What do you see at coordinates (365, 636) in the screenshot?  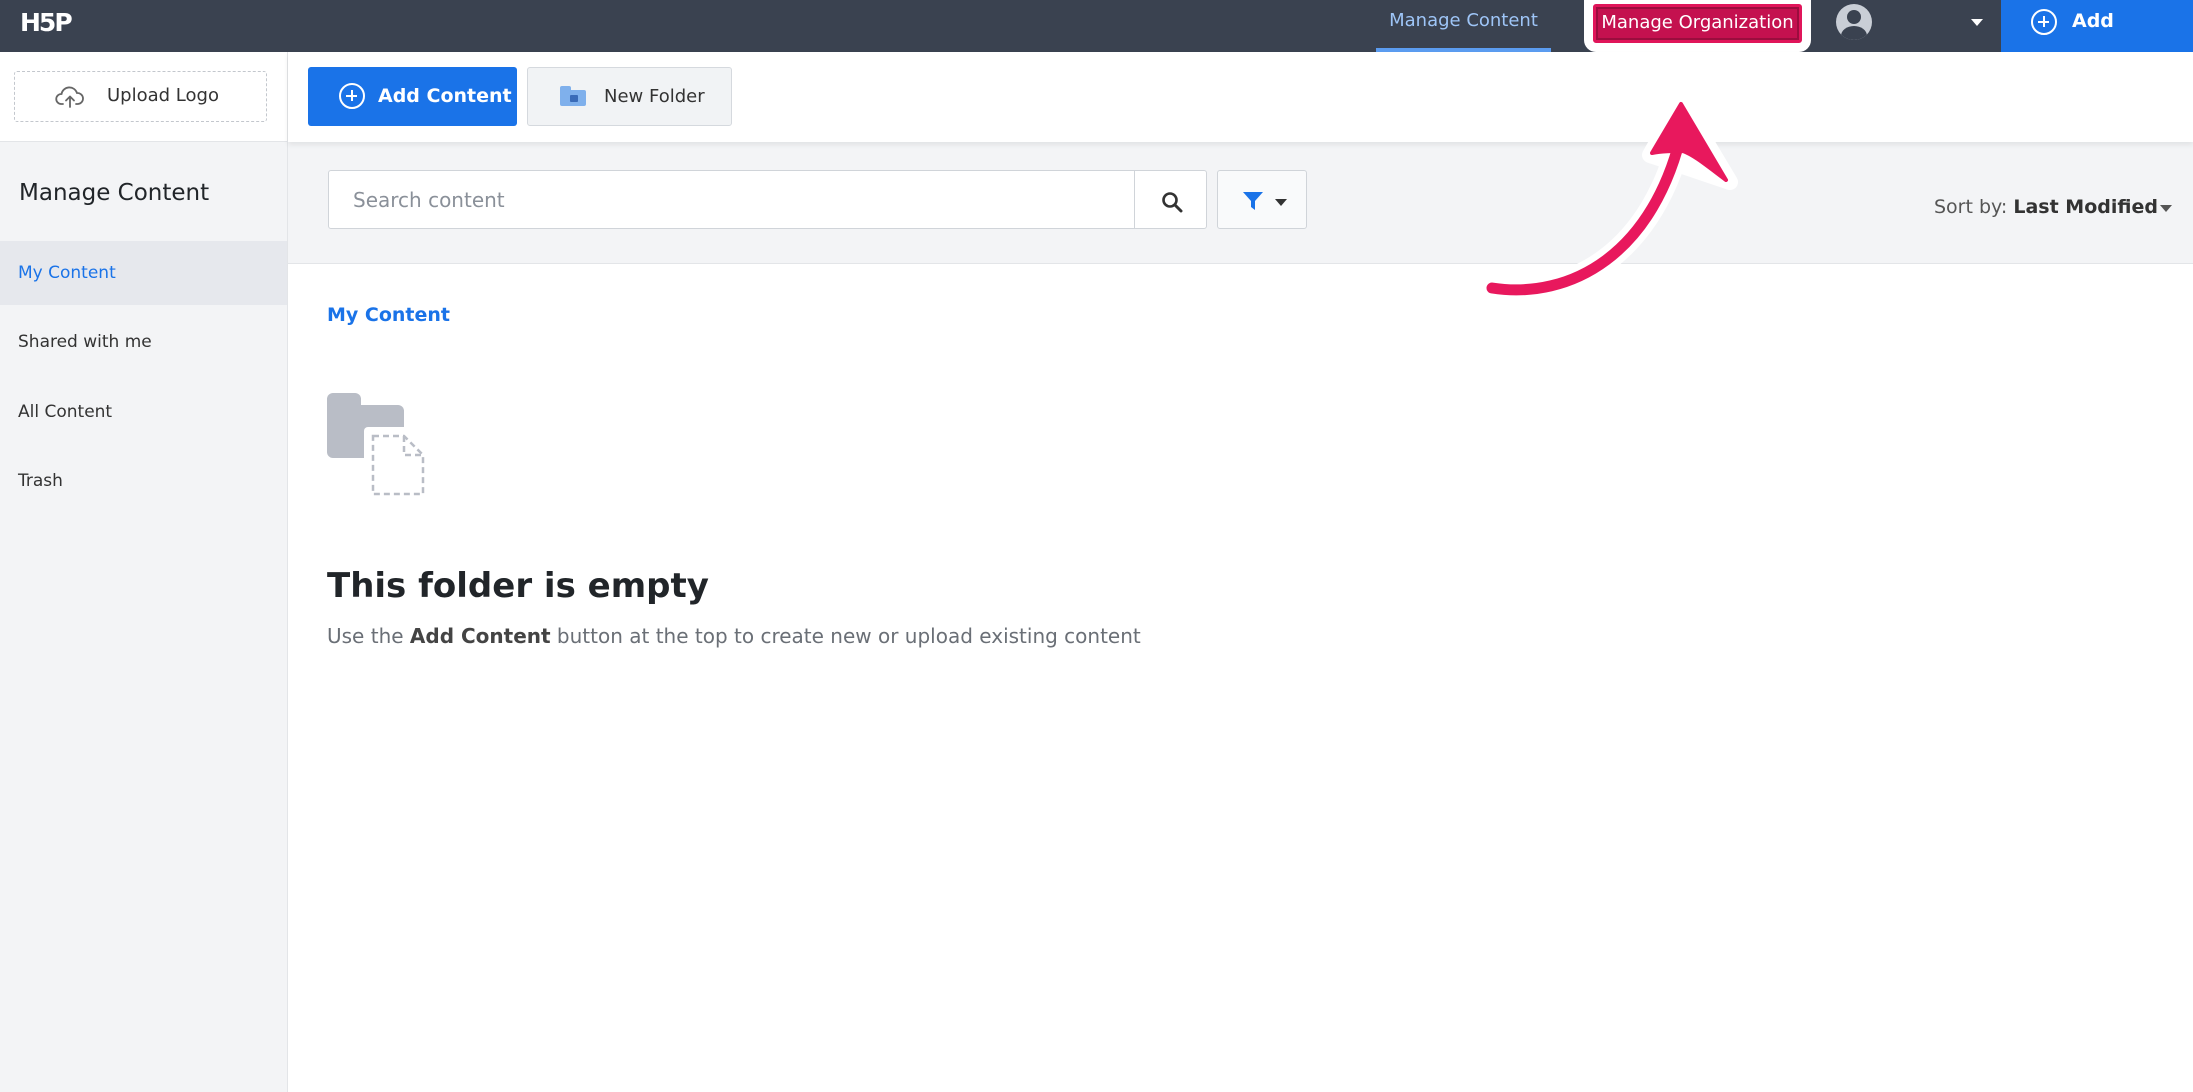 I see `empty-desc-prefix: Use the` at bounding box center [365, 636].